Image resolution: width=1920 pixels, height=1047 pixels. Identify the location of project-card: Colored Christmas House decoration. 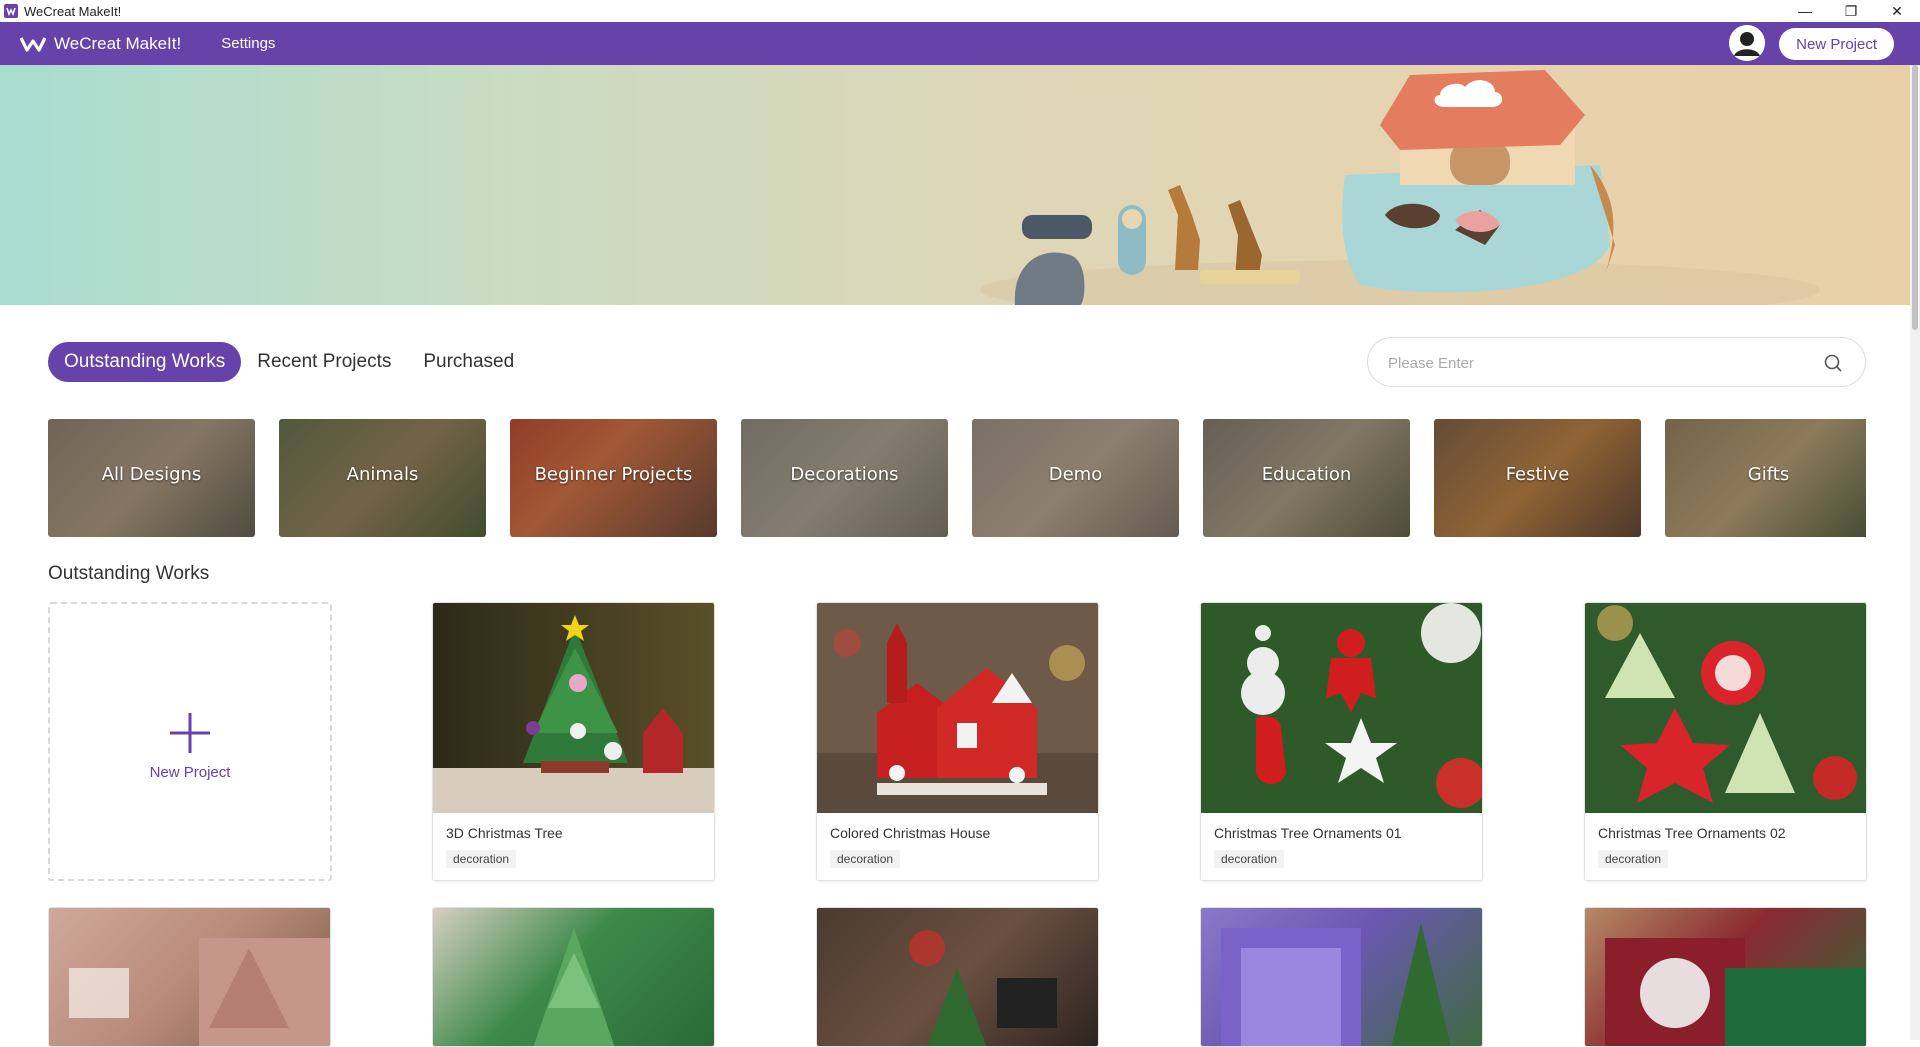
(957, 741).